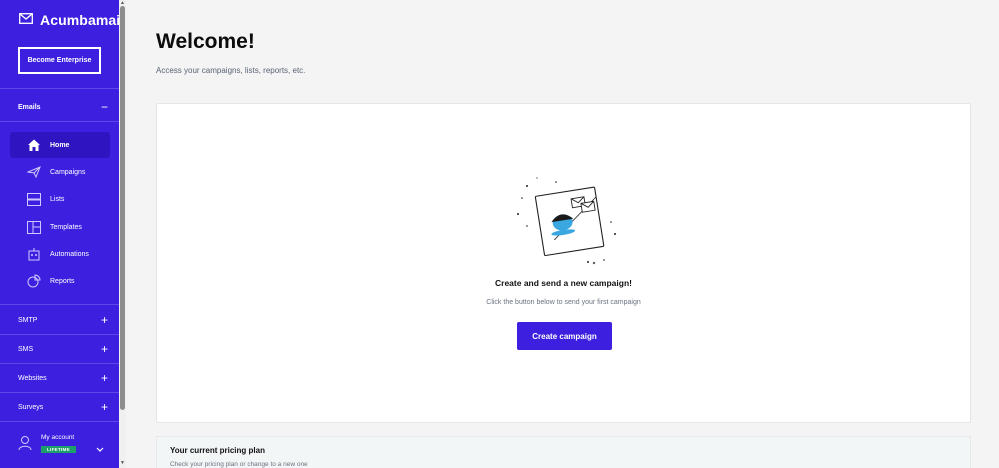 Image resolution: width=999 pixels, height=468 pixels. What do you see at coordinates (29, 107) in the screenshot?
I see `section-label: Emails` at bounding box center [29, 107].